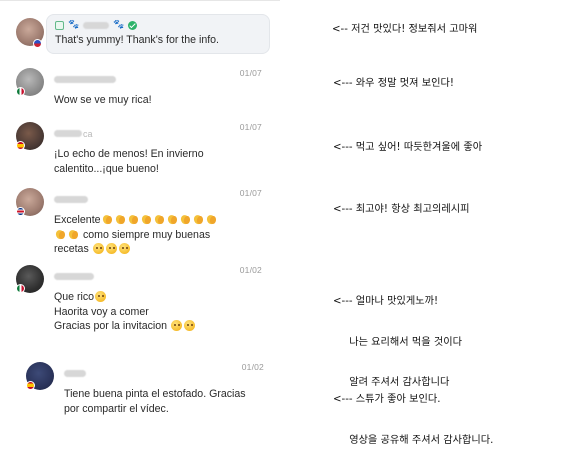 The image size is (573, 461). Describe the element at coordinates (386, 301) in the screenshot. I see `annotation-line: <--- 얼마나 맛있게노까!` at that location.